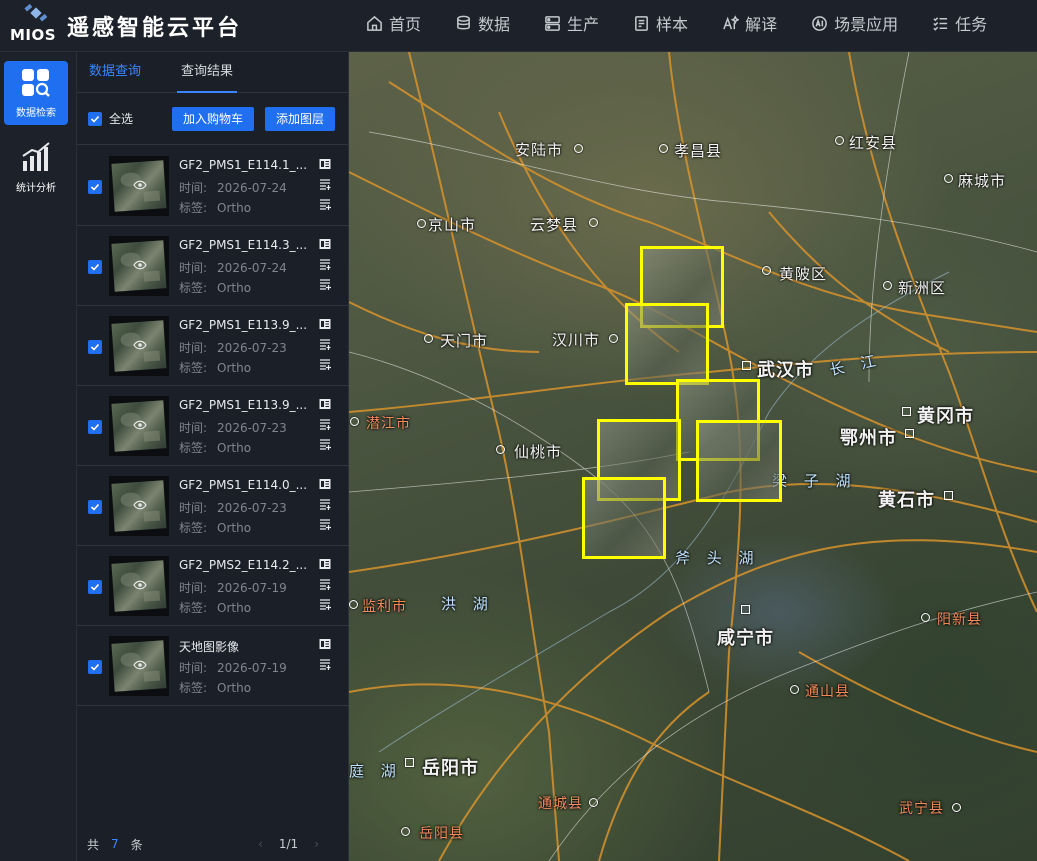 This screenshot has width=1037, height=861. Describe the element at coordinates (288, 844) in the screenshot. I see `pagination: ‹ 1/1 ›` at that location.